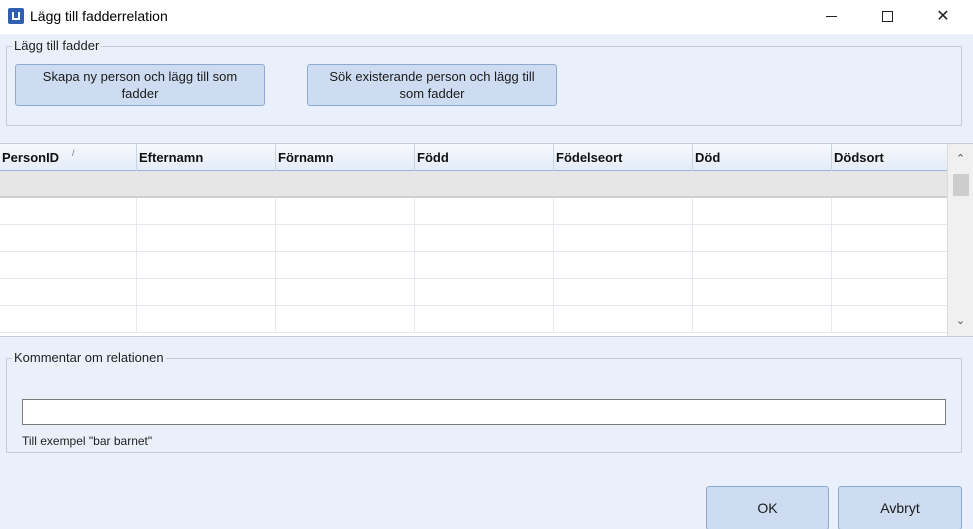 The height and width of the screenshot is (529, 973). What do you see at coordinates (140, 85) in the screenshot?
I see `create-person-button: Skapa ny person och lägg till som fadder` at bounding box center [140, 85].